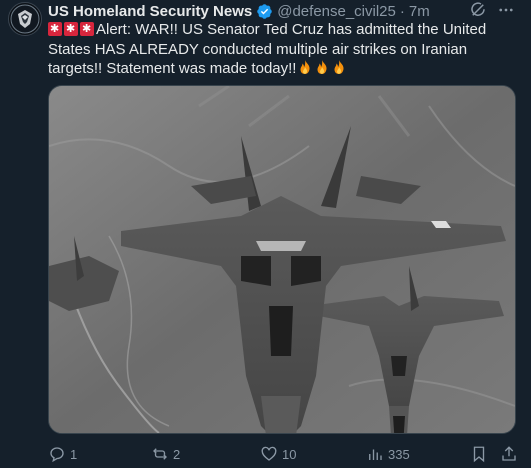 Image resolution: width=531 pixels, height=468 pixels. What do you see at coordinates (375, 454) in the screenshot?
I see `views-chart-icon` at bounding box center [375, 454].